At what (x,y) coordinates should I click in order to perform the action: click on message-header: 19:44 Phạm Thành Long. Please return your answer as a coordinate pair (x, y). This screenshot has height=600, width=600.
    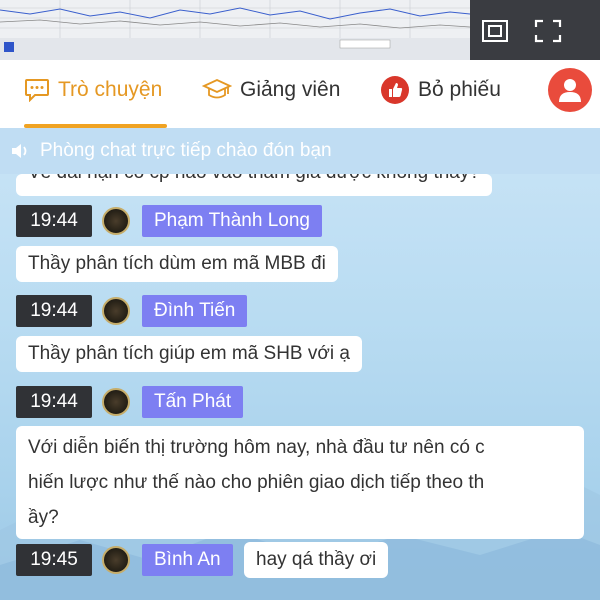
    Looking at the image, I should click on (169, 221).